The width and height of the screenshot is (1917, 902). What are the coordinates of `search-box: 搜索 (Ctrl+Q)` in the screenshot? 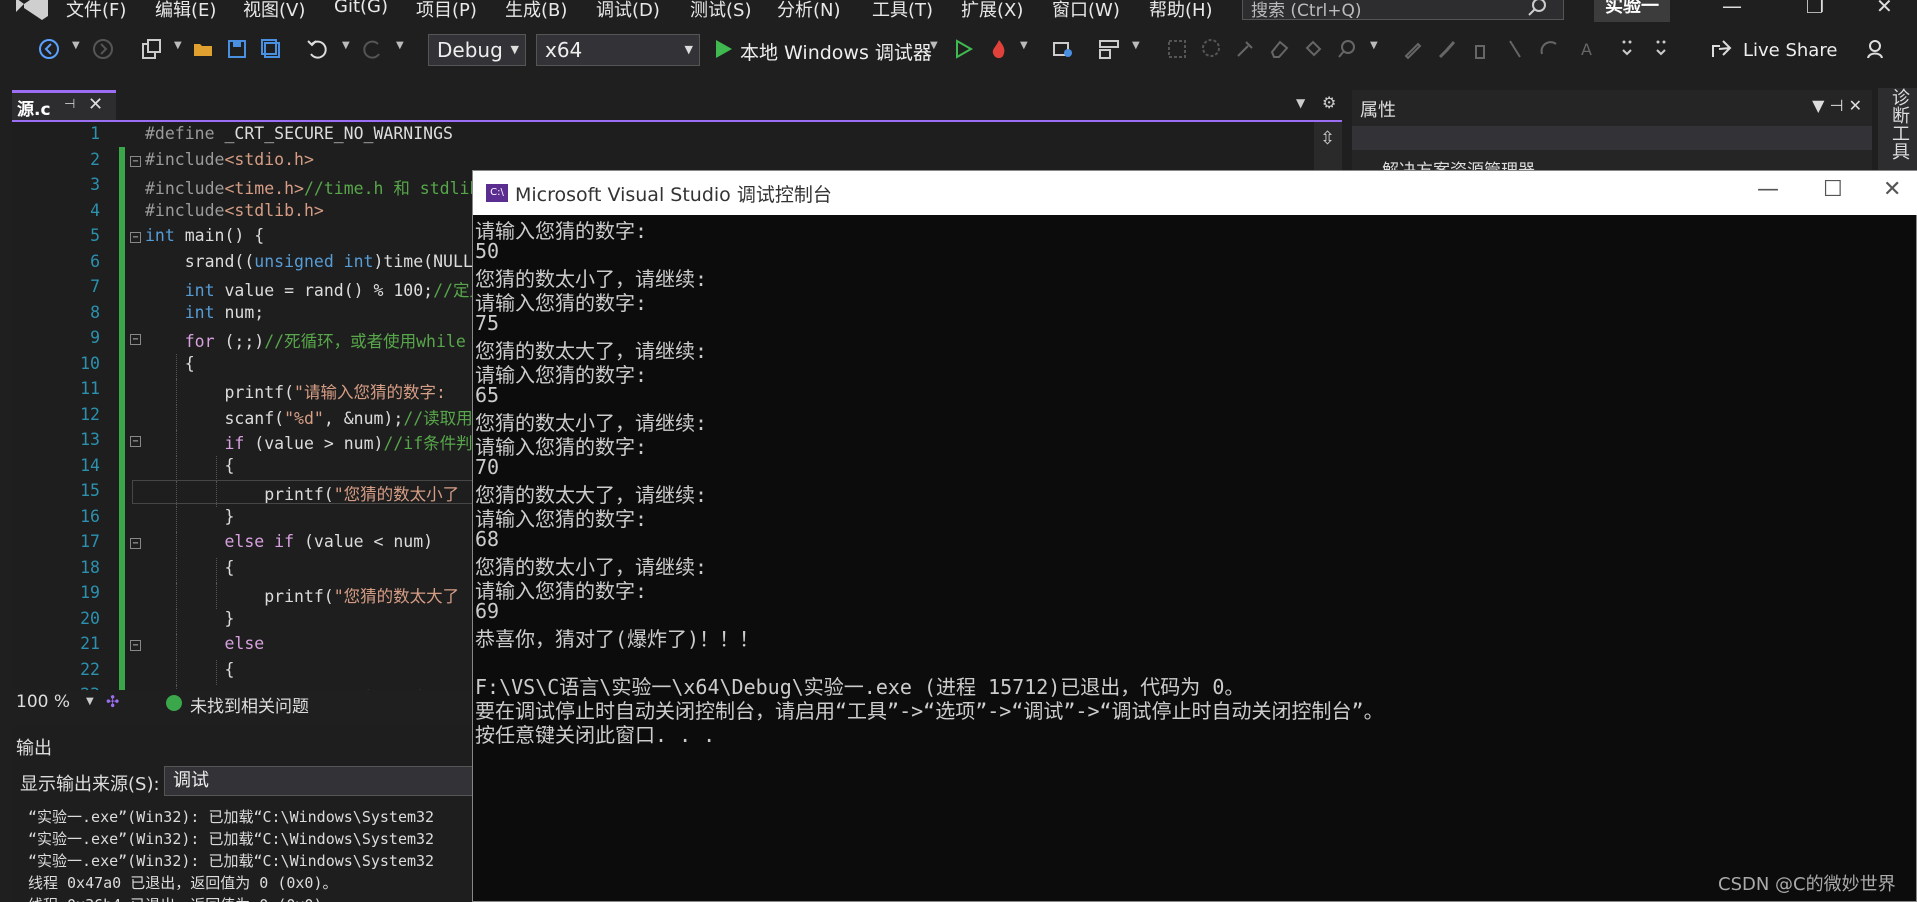 It's located at (1403, 10).